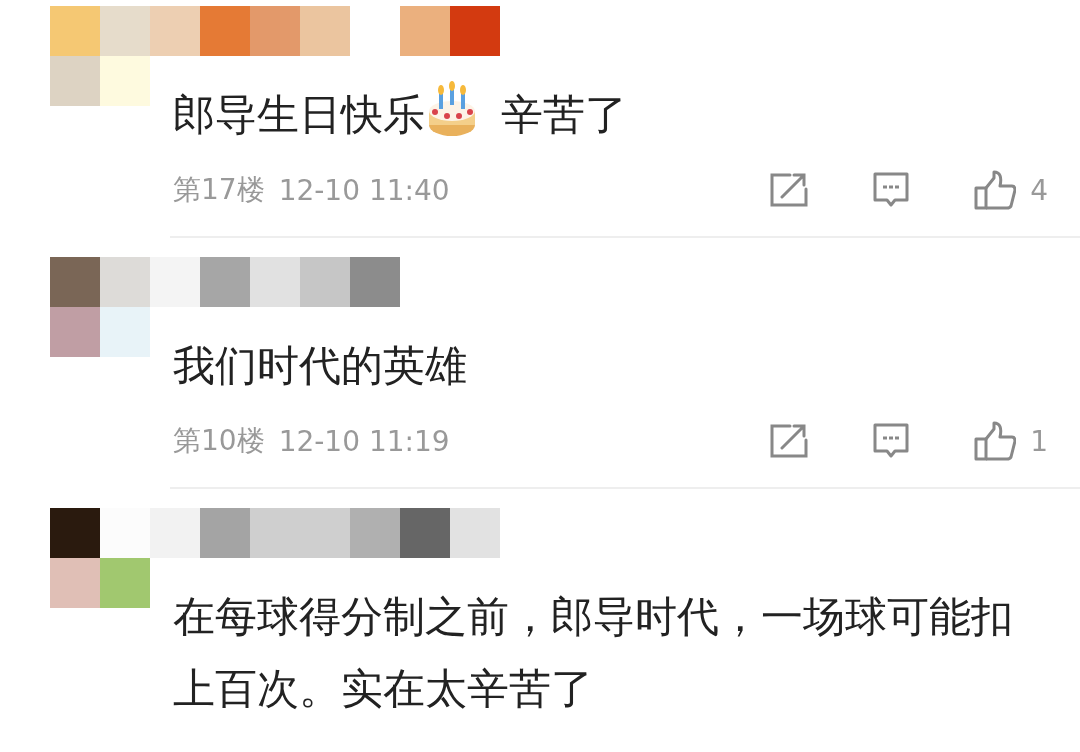 This screenshot has height=752, width=1080. What do you see at coordinates (452, 109) in the screenshot?
I see `cake-icon` at bounding box center [452, 109].